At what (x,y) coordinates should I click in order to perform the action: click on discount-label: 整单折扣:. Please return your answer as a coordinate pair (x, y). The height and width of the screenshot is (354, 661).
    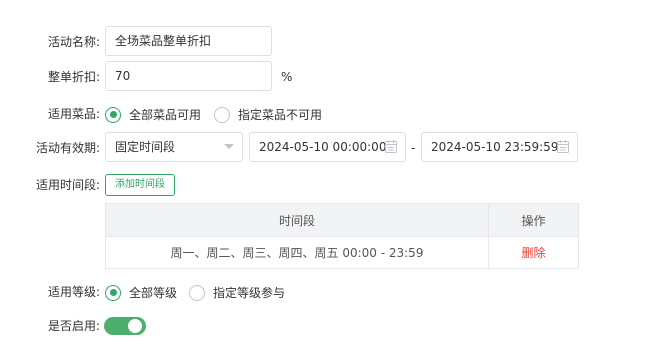
    Looking at the image, I should click on (73, 77).